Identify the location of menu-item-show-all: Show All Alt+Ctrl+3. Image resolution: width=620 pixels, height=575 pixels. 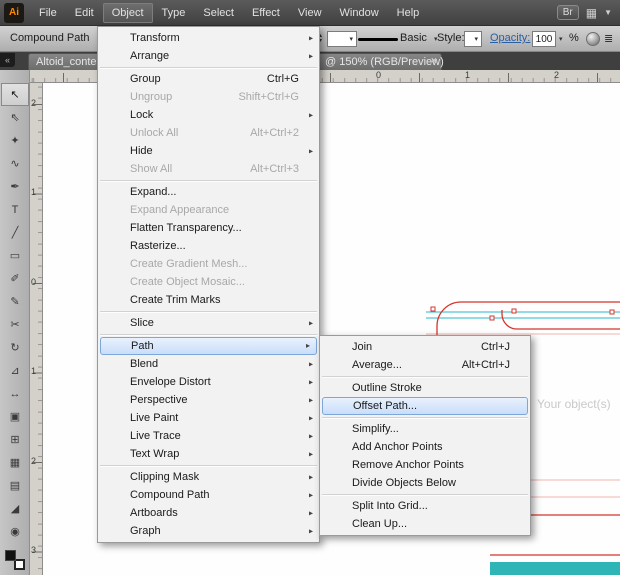
(208, 169).